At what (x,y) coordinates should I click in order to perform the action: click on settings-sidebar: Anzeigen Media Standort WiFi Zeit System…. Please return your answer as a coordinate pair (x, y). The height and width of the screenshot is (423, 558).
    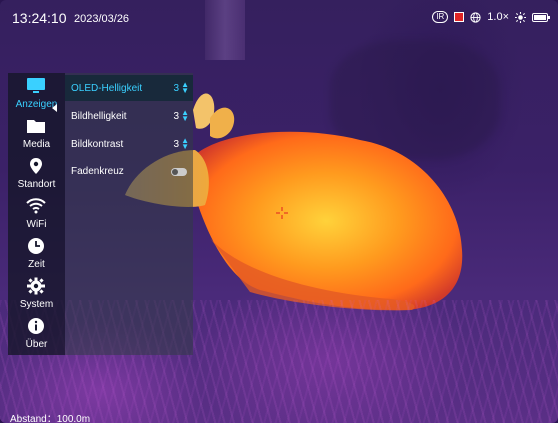
    Looking at the image, I should click on (36, 214).